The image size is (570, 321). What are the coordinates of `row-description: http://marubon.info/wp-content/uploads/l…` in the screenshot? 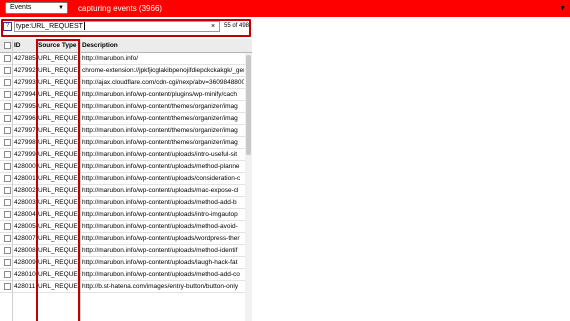 It's located at (160, 262).